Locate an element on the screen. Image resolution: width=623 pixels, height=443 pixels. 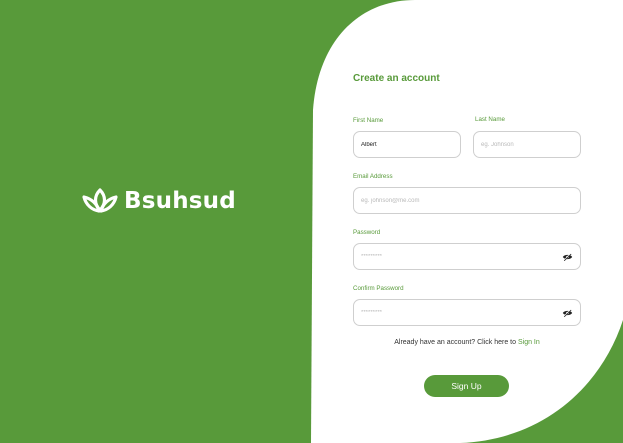
last-name-input is located at coordinates (527, 144).